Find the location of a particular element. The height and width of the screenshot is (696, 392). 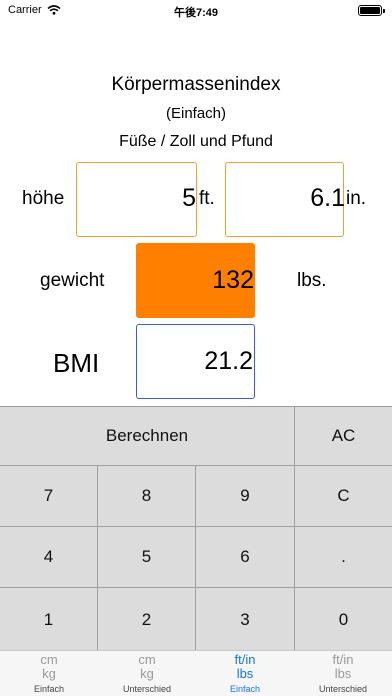

status-bar: Carrier 午後7:49 is located at coordinates (196, 11).